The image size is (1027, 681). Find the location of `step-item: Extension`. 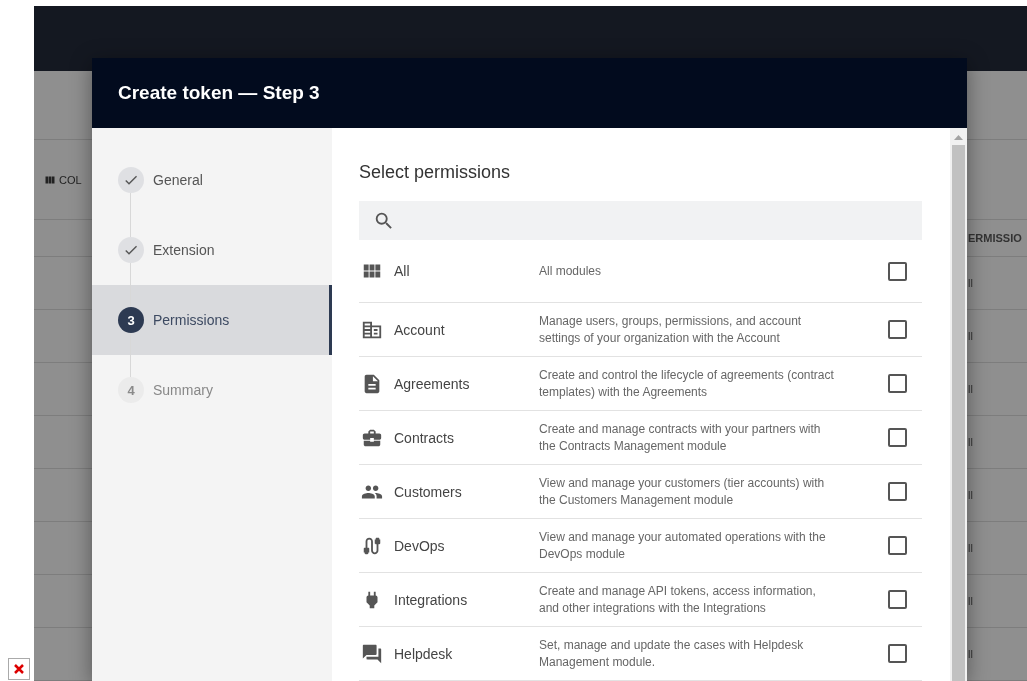

step-item: Extension is located at coordinates (212, 250).